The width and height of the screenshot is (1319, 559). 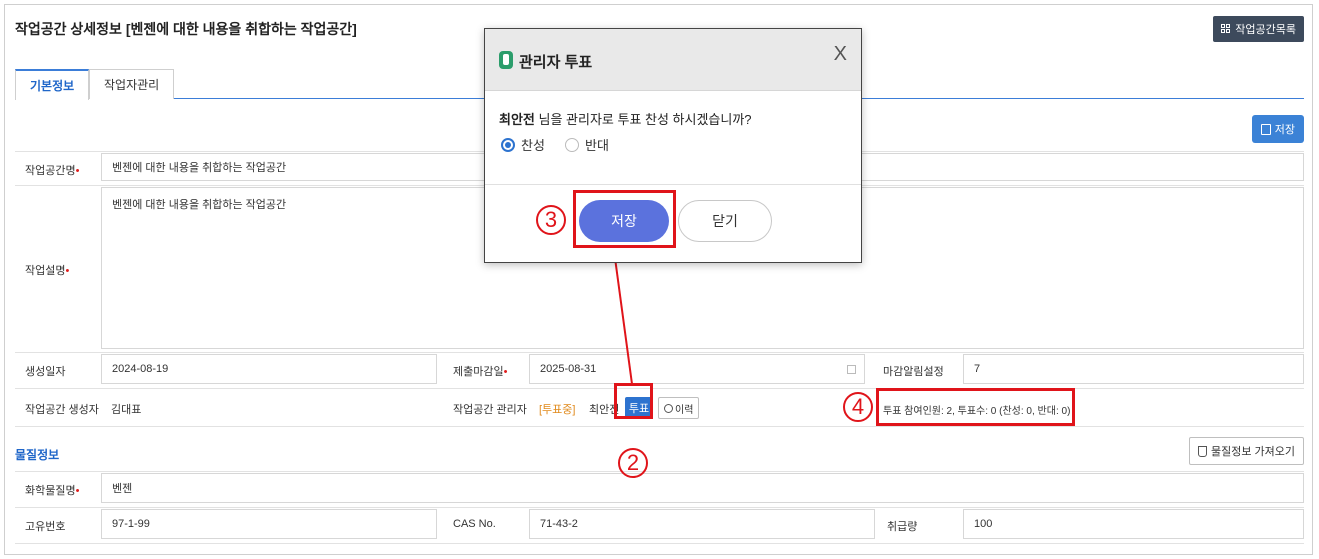 I want to click on radio-disagree-dot, so click(x=572, y=144).